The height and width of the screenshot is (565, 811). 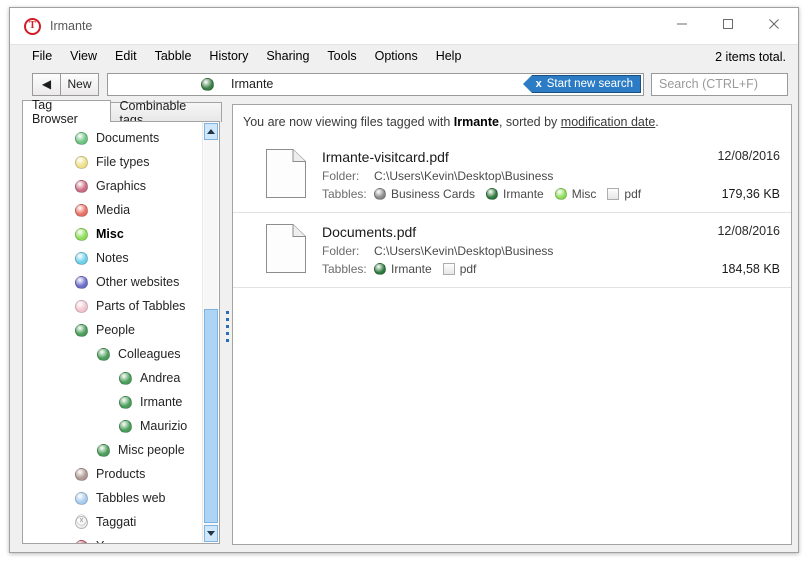 What do you see at coordinates (496, 157) in the screenshot?
I see `file-name: Irmante-visitcard.pdf` at bounding box center [496, 157].